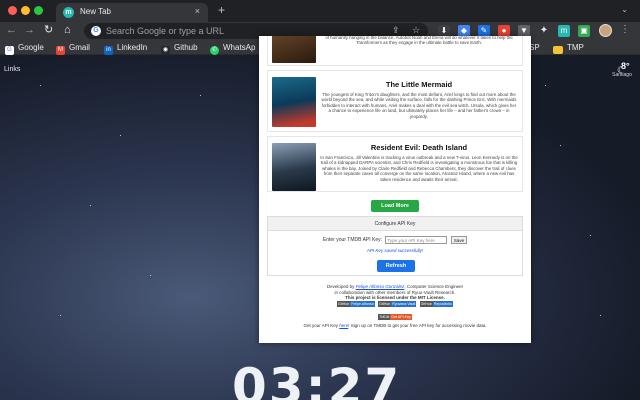 The image size is (640, 400). What do you see at coordinates (558, 50) in the screenshot?
I see `folder-icon` at bounding box center [558, 50].